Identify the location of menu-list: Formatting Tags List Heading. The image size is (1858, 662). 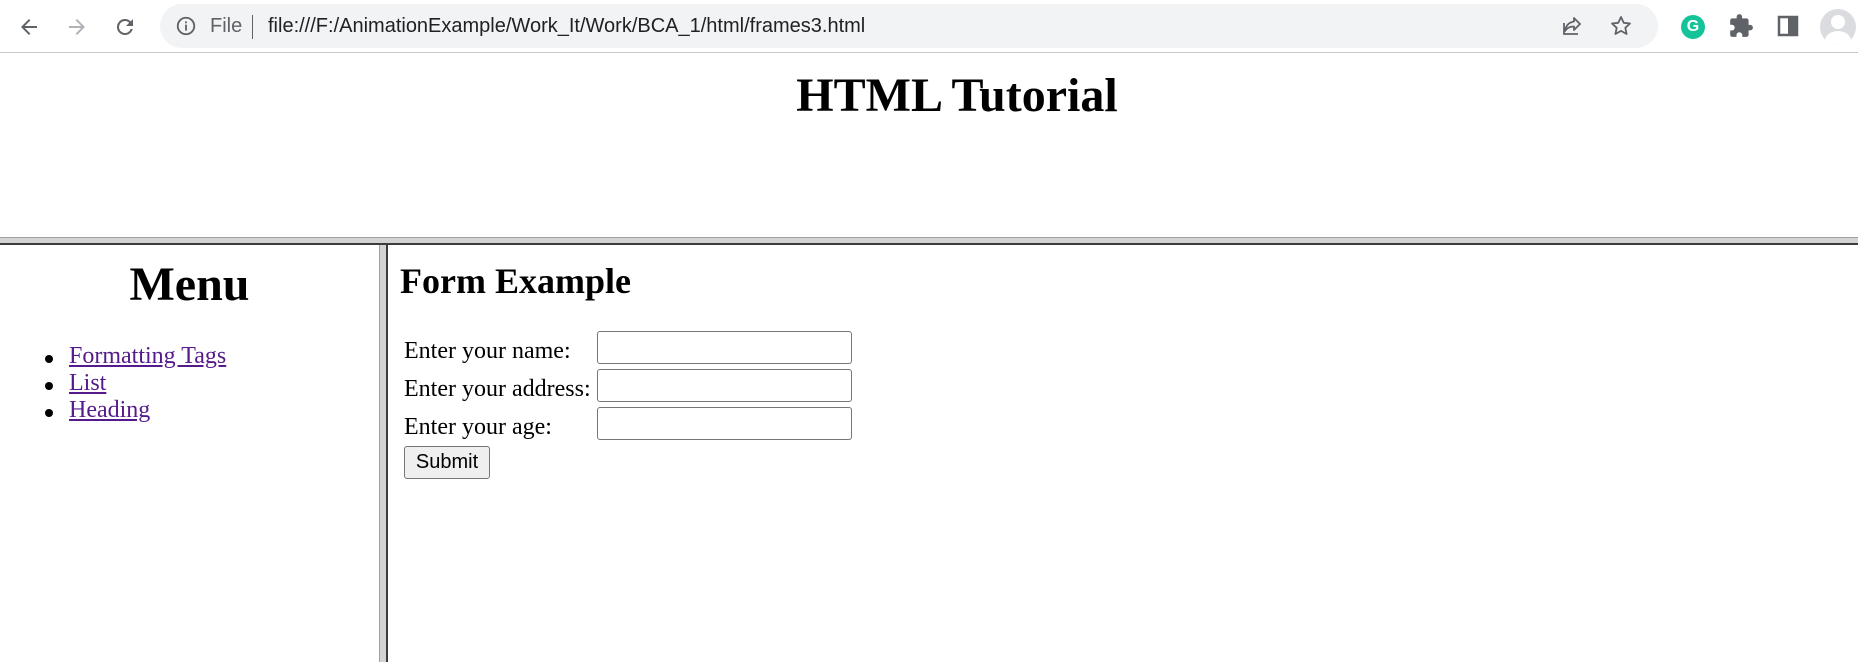
(135, 383).